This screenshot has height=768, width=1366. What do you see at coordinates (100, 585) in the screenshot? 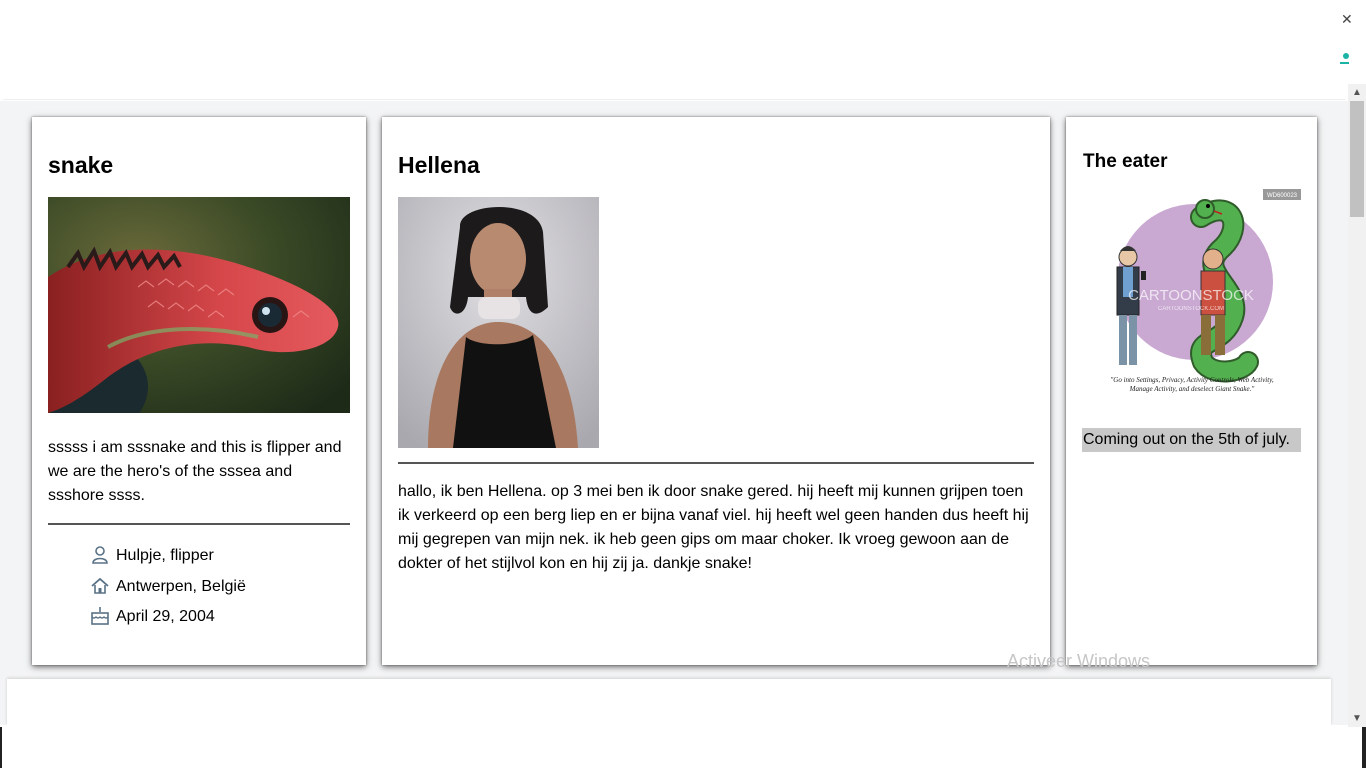
I see `home-icon` at bounding box center [100, 585].